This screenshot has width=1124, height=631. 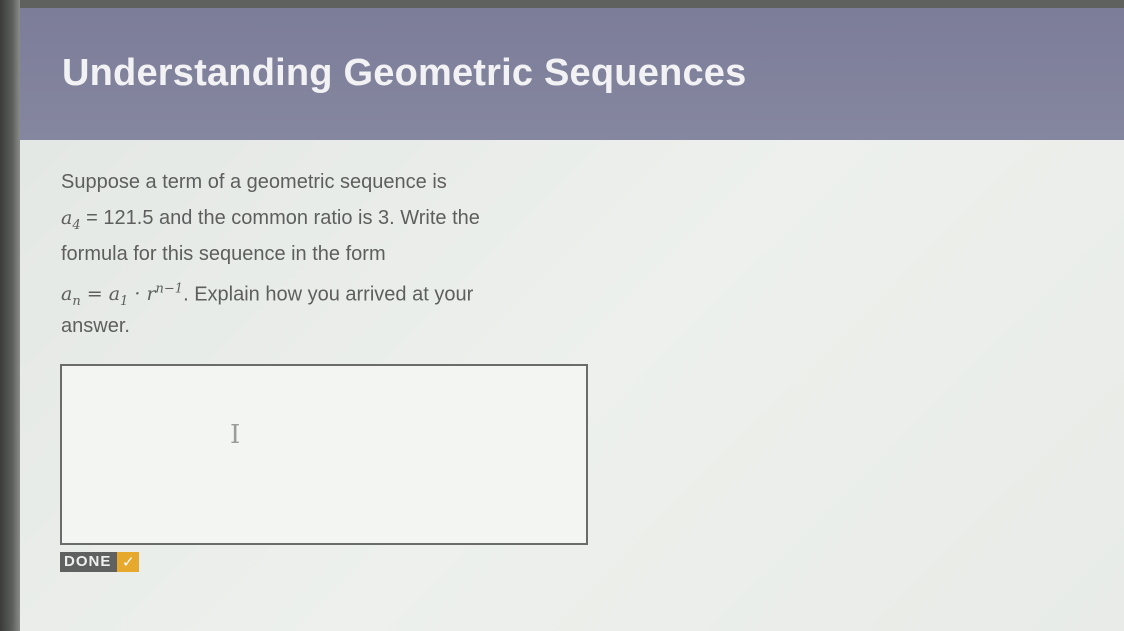 What do you see at coordinates (10, 315) in the screenshot?
I see `screen-bezel-left` at bounding box center [10, 315].